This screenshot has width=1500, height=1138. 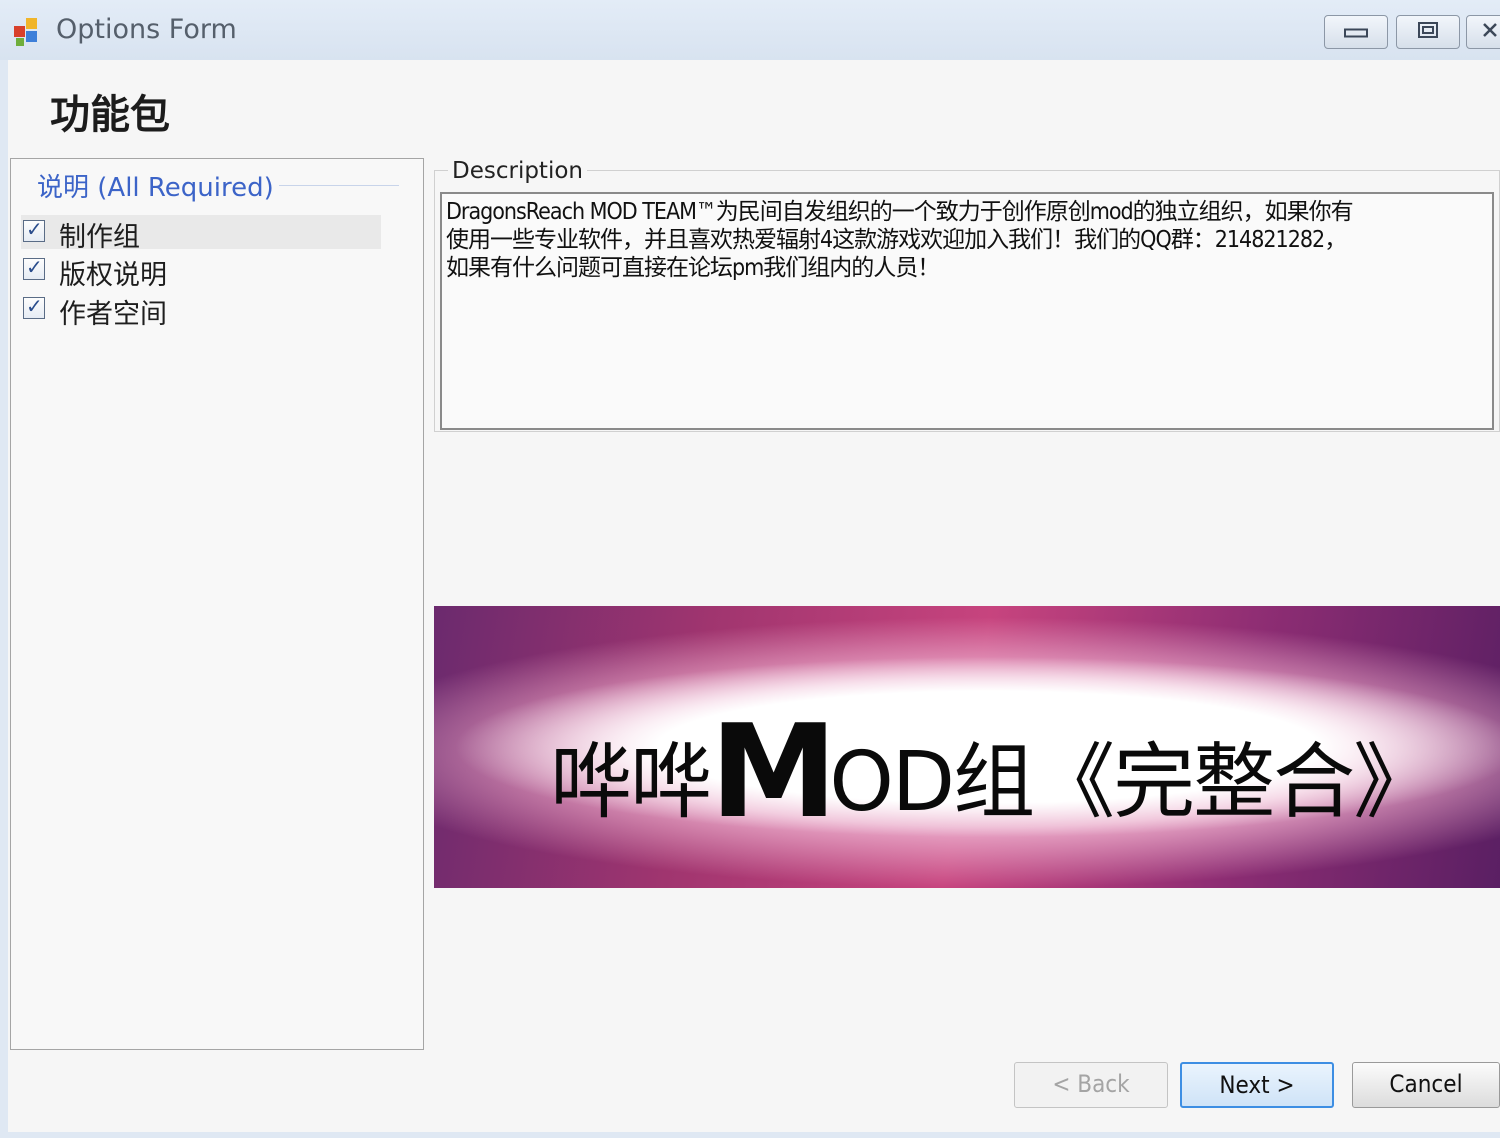 I want to click on options-group-header: 说明 (All Required), so click(x=159, y=185).